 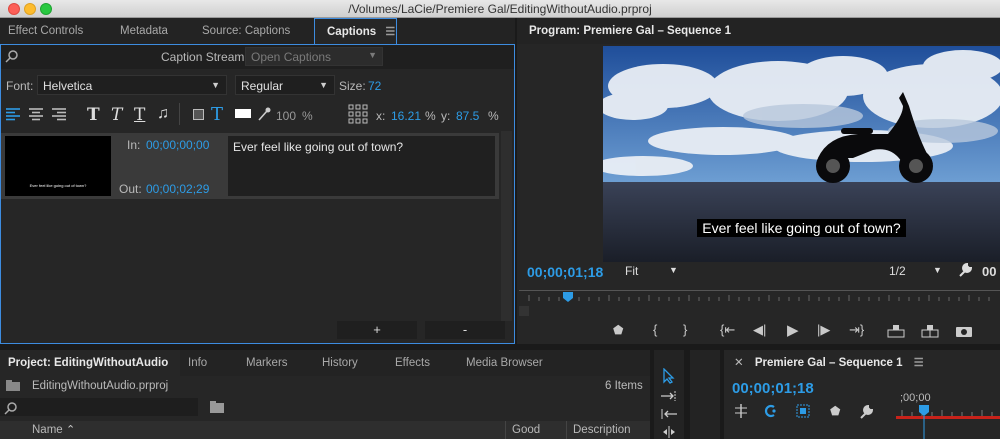 What do you see at coordinates (741, 411) in the screenshot?
I see `snap-icon` at bounding box center [741, 411].